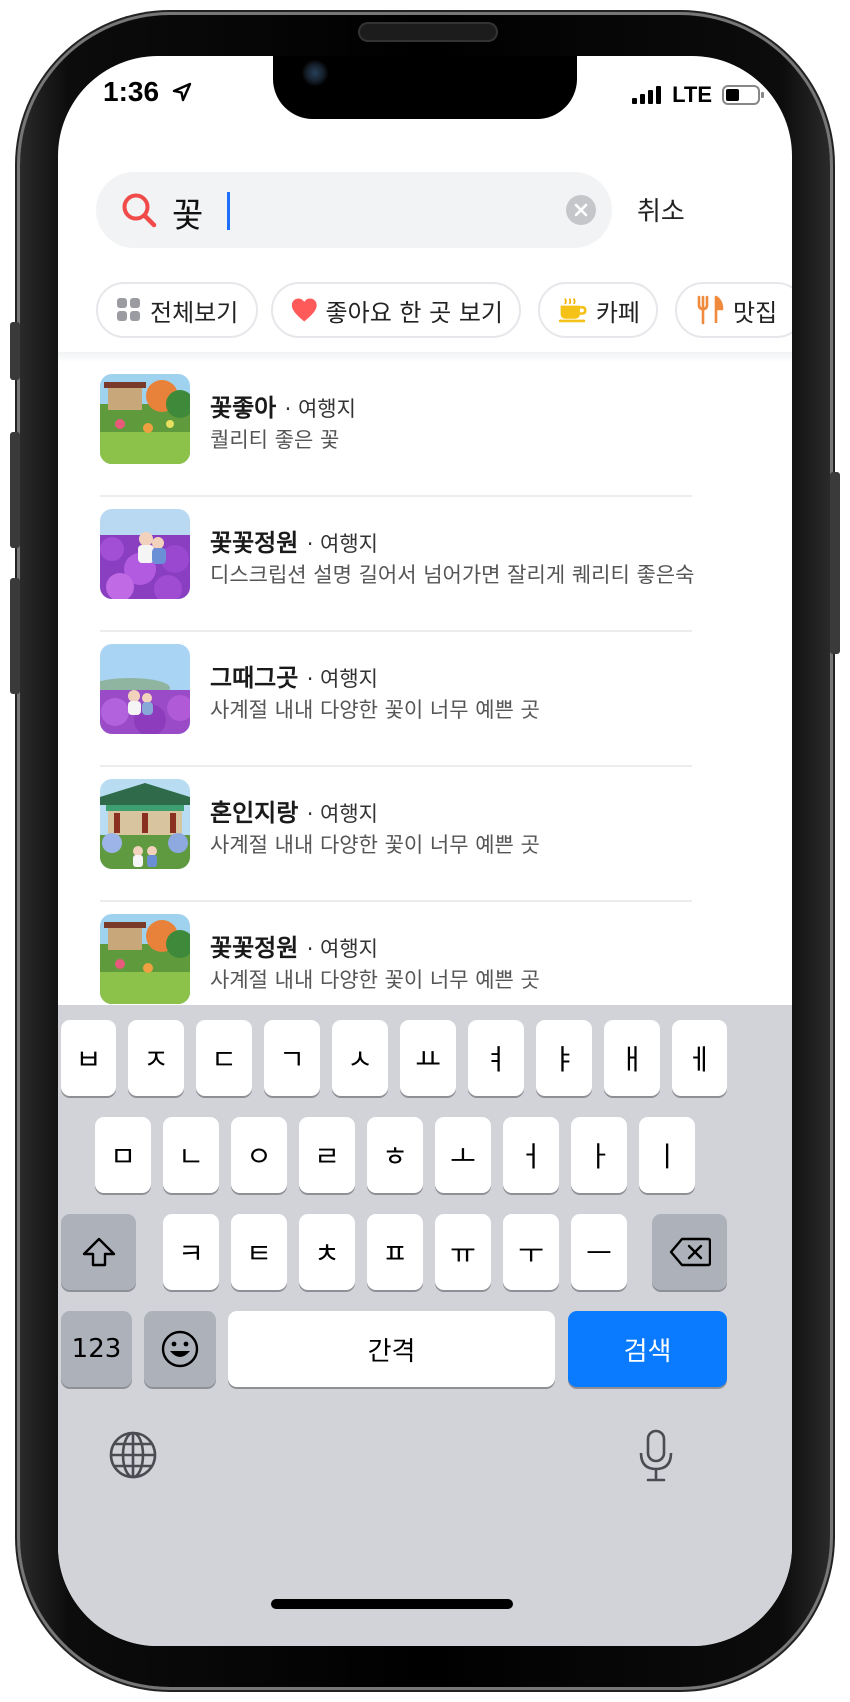 This screenshot has width=850, height=1702. What do you see at coordinates (182, 92) in the screenshot?
I see `location-arrow-icon` at bounding box center [182, 92].